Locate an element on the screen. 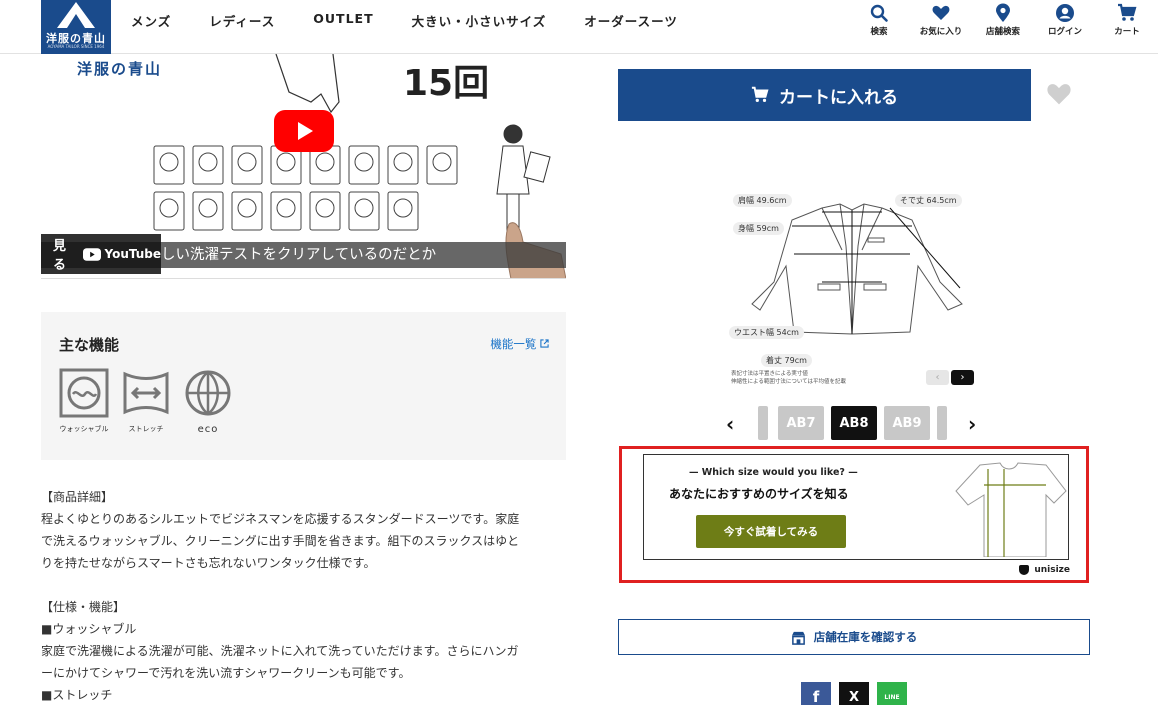 This screenshot has height=705, width=1158. desc-heading-details: 【商品詳細】 is located at coordinates (77, 497).